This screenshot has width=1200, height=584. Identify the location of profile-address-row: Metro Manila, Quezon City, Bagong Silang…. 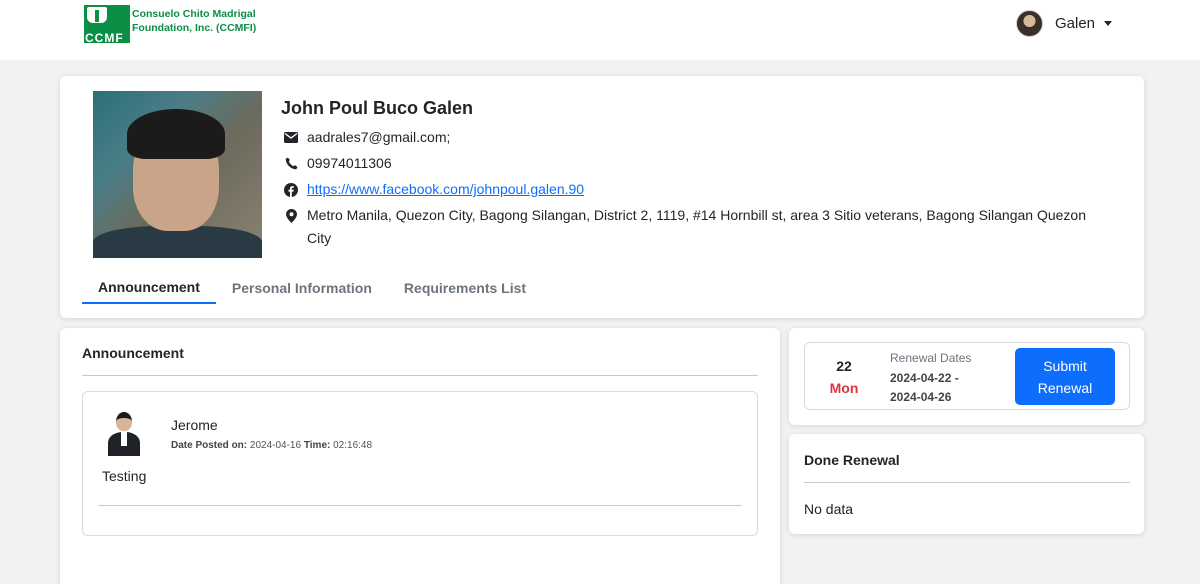
(694, 227).